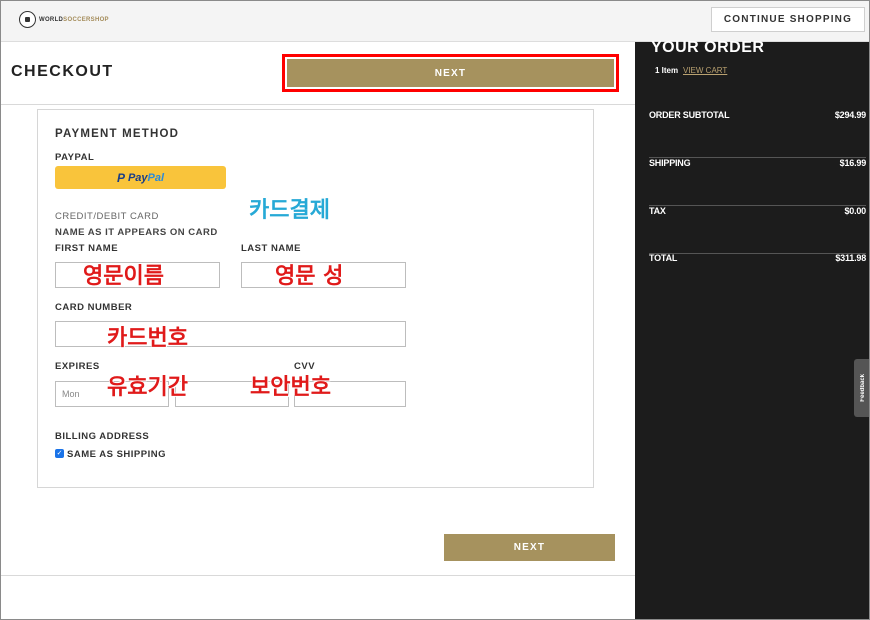  I want to click on paypal-button-text-a: Pay, so click(137, 177).